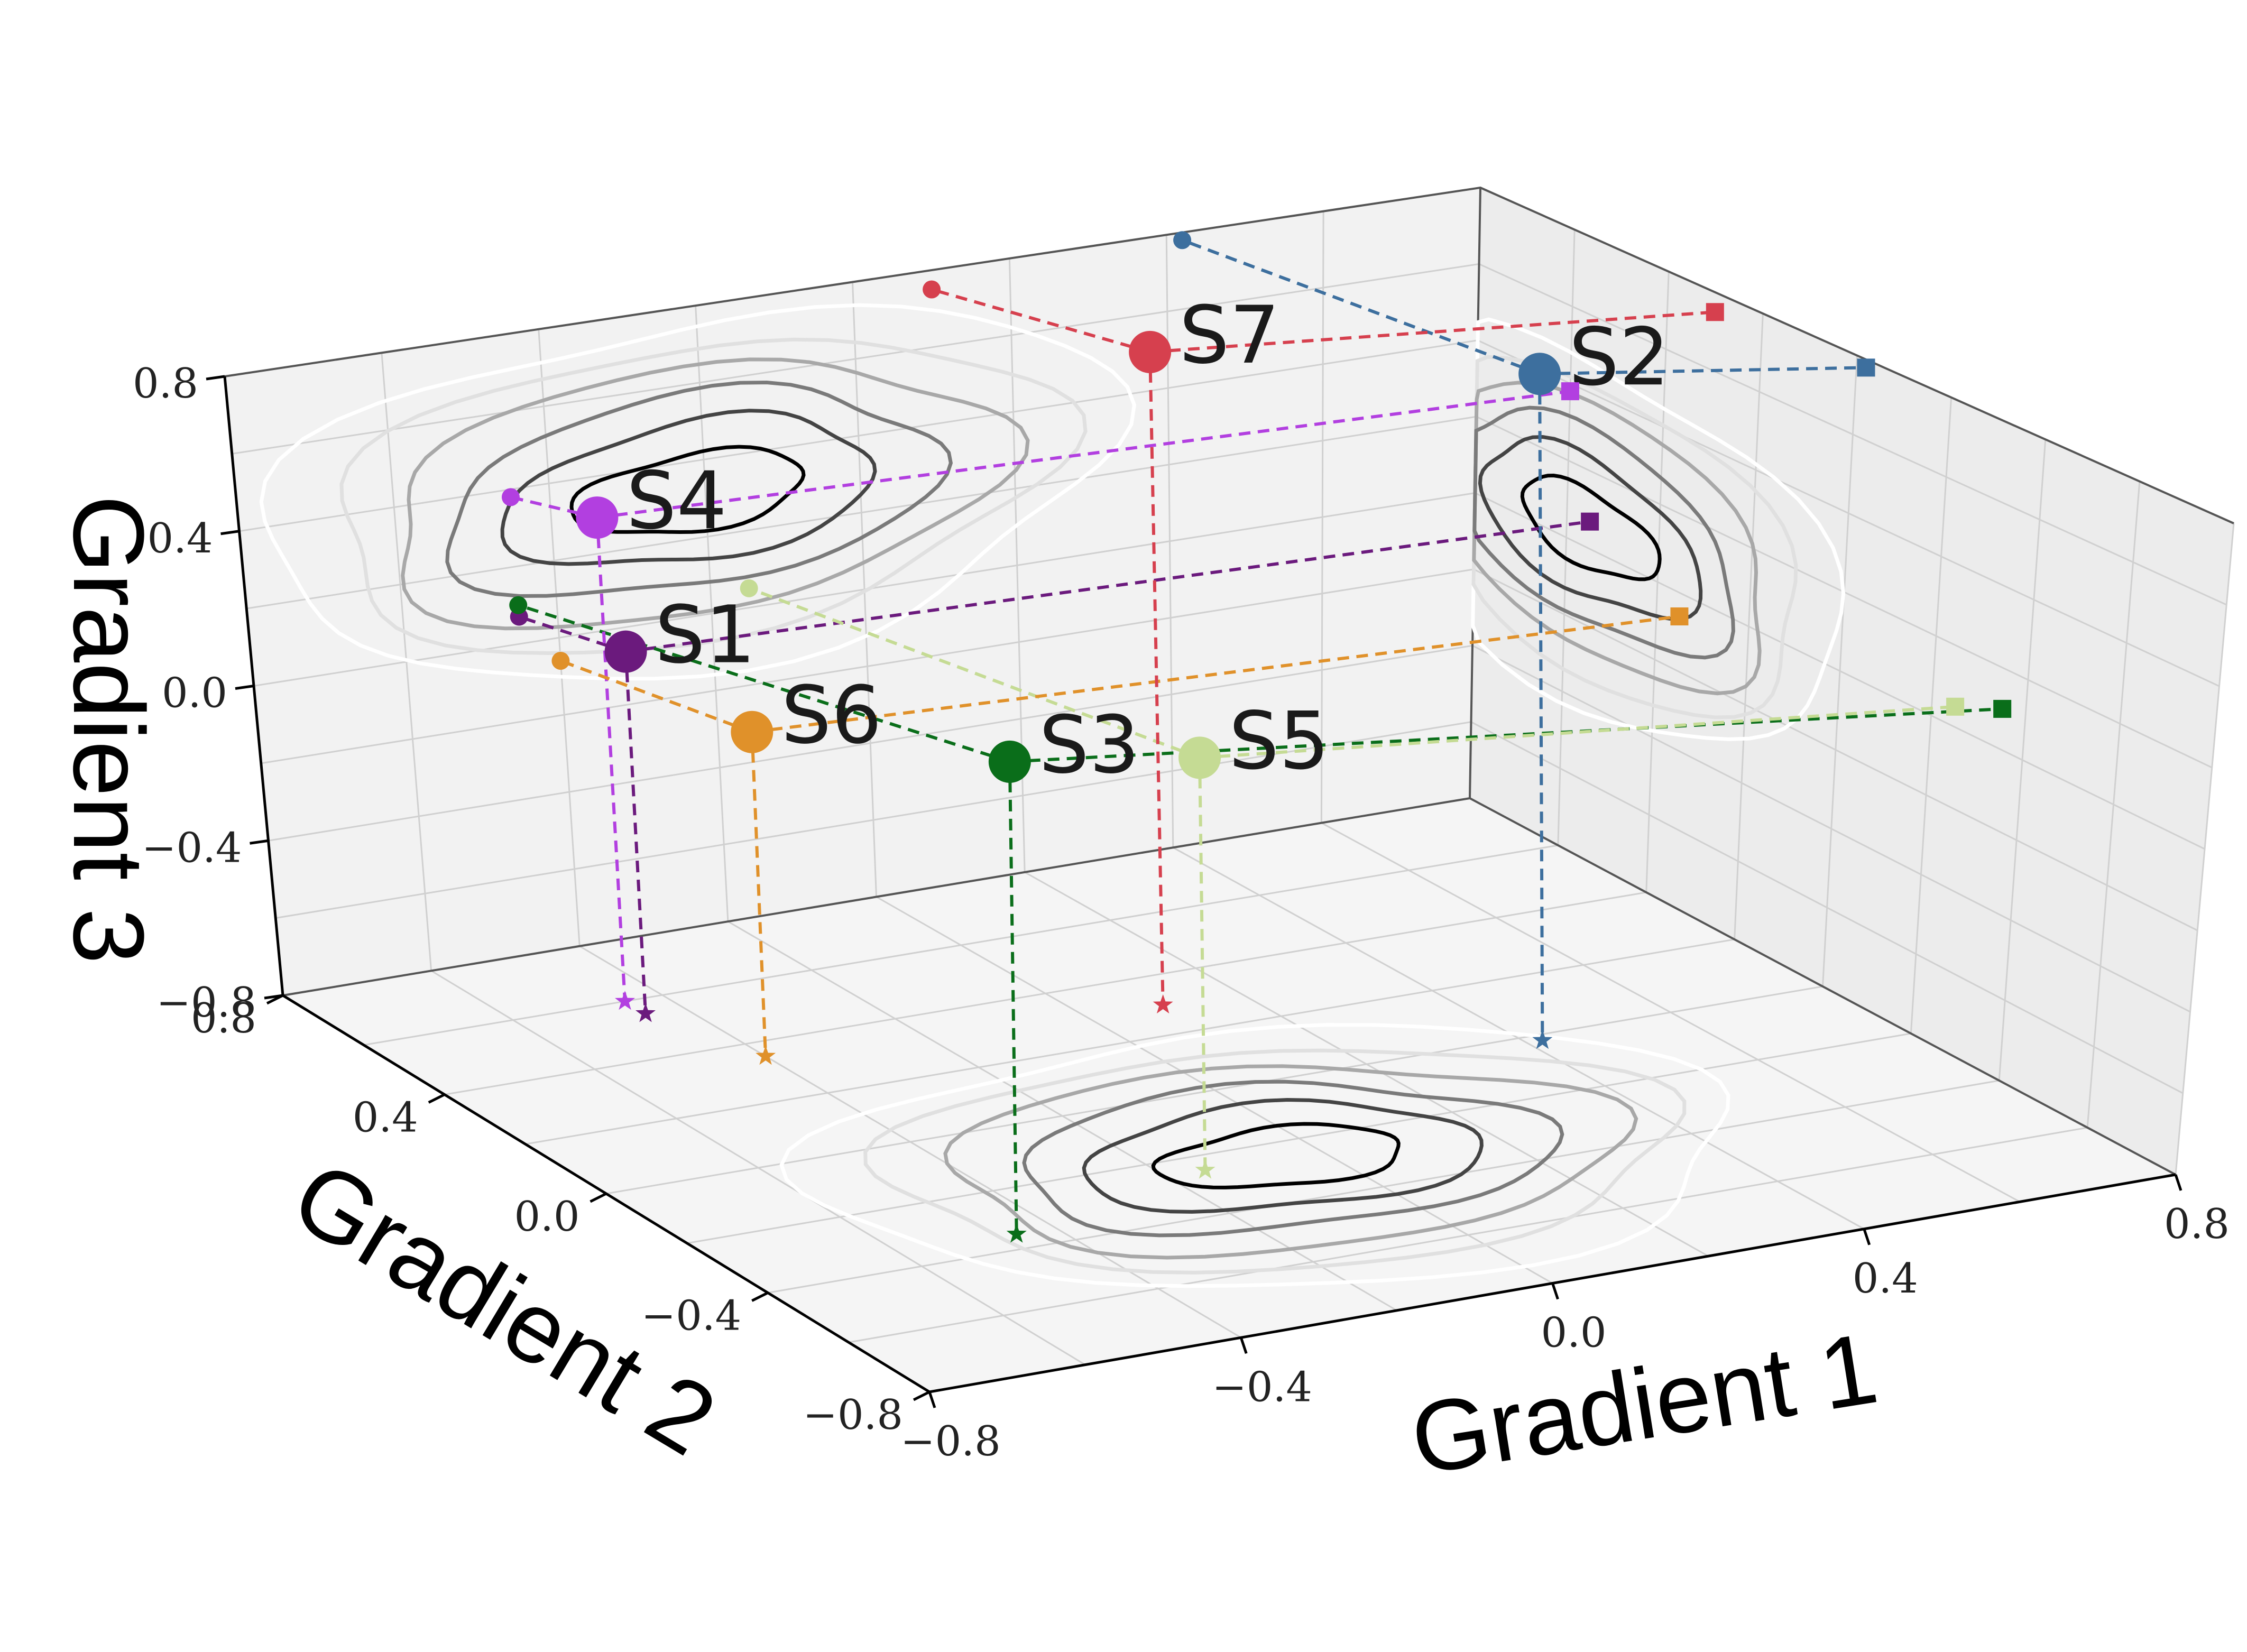  I want to click on x-tick-label: 0.4, so click(1885, 1279).